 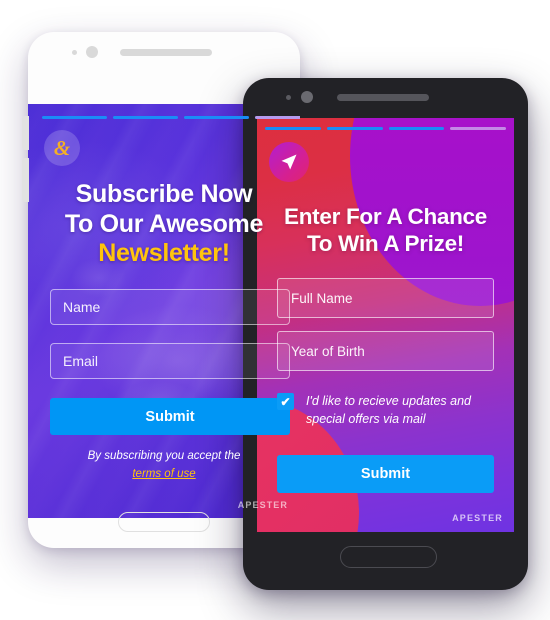 I want to click on black-phone-camera, so click(x=307, y=97).